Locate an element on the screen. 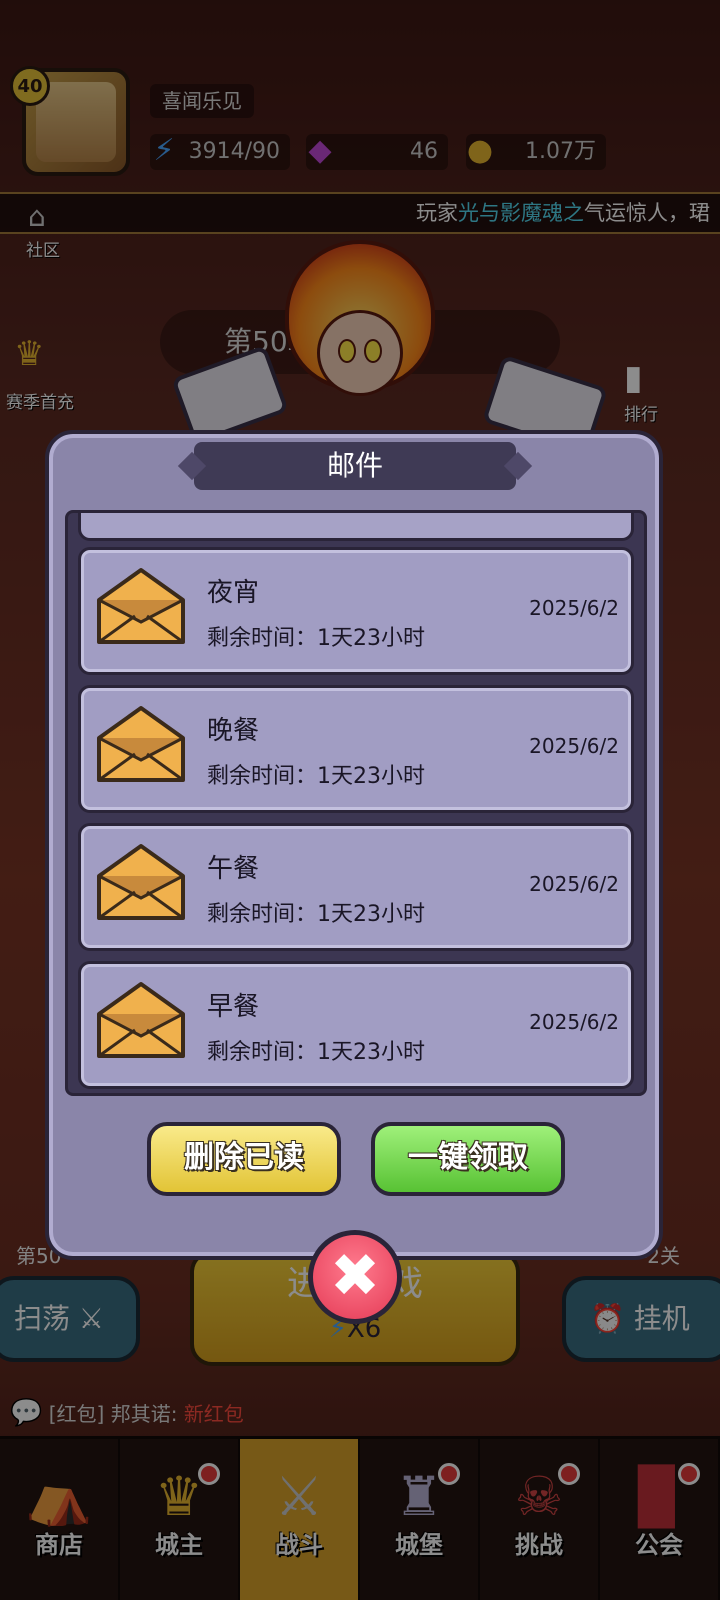 The width and height of the screenshot is (720, 1600). claim-all-button: 一键领取 is located at coordinates (468, 1159).